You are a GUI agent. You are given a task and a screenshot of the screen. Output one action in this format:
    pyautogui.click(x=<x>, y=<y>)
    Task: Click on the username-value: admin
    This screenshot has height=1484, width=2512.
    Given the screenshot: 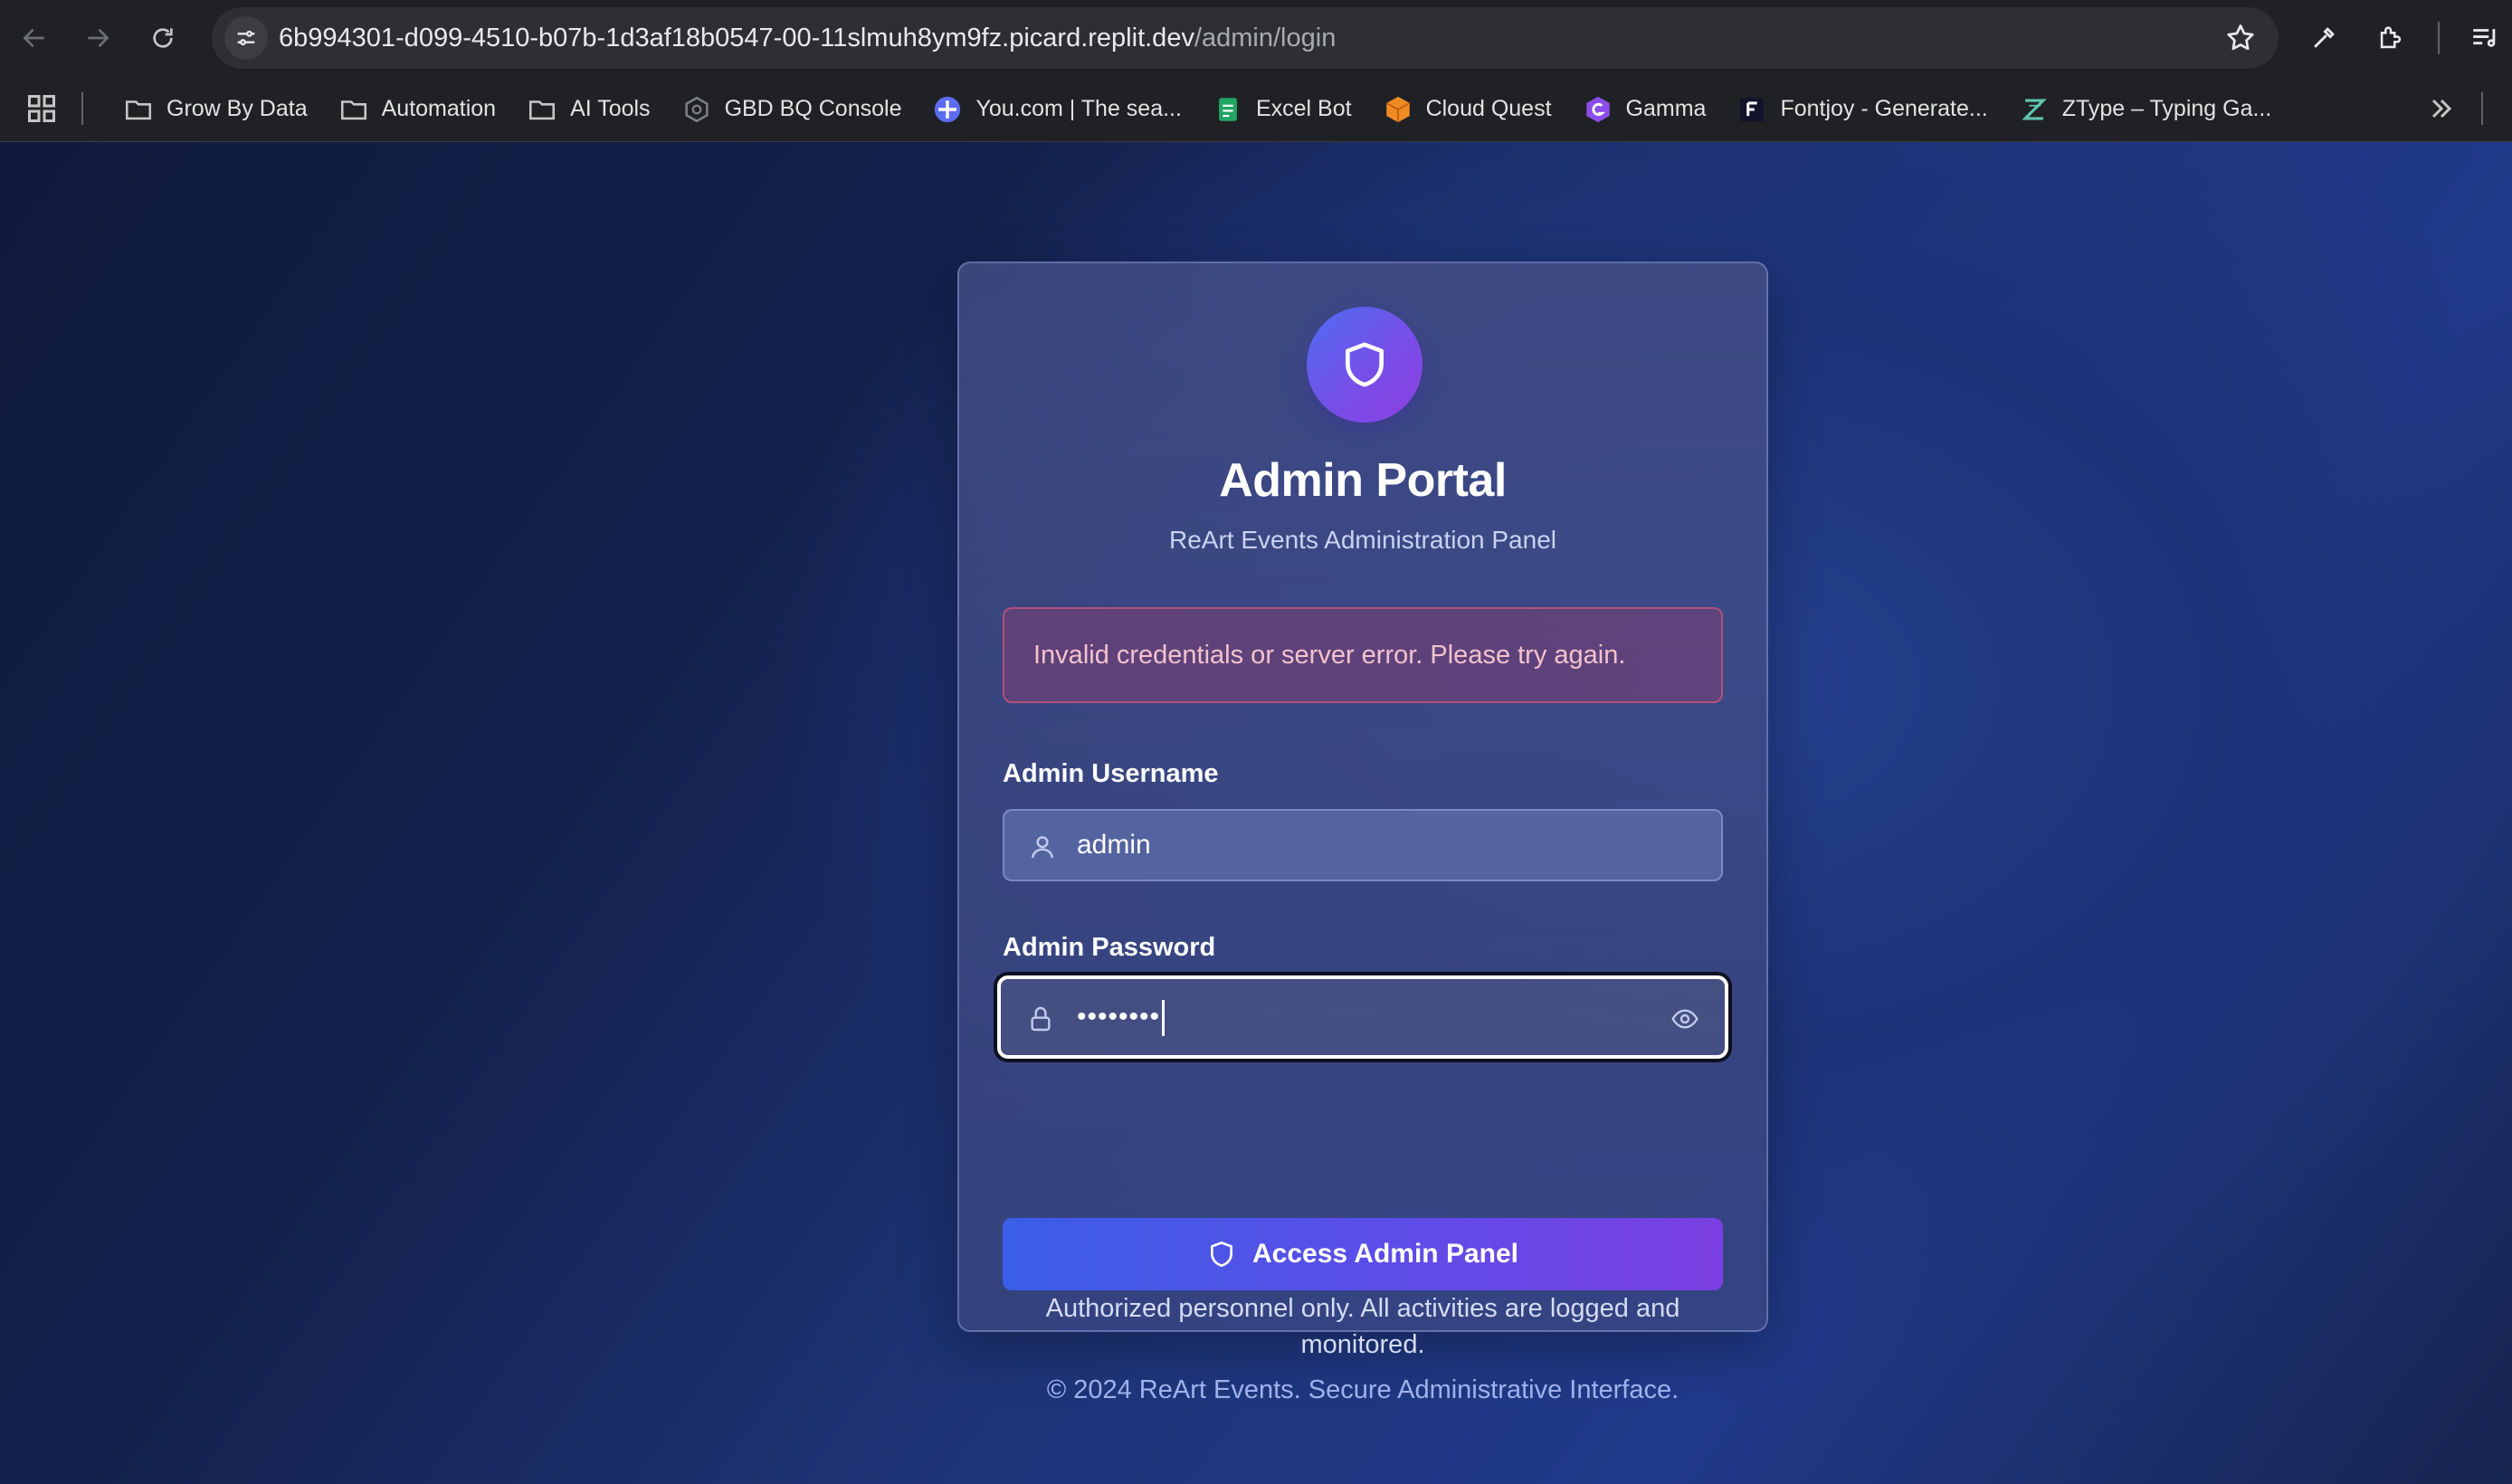 What is the action you would take?
    pyautogui.click(x=1114, y=845)
    